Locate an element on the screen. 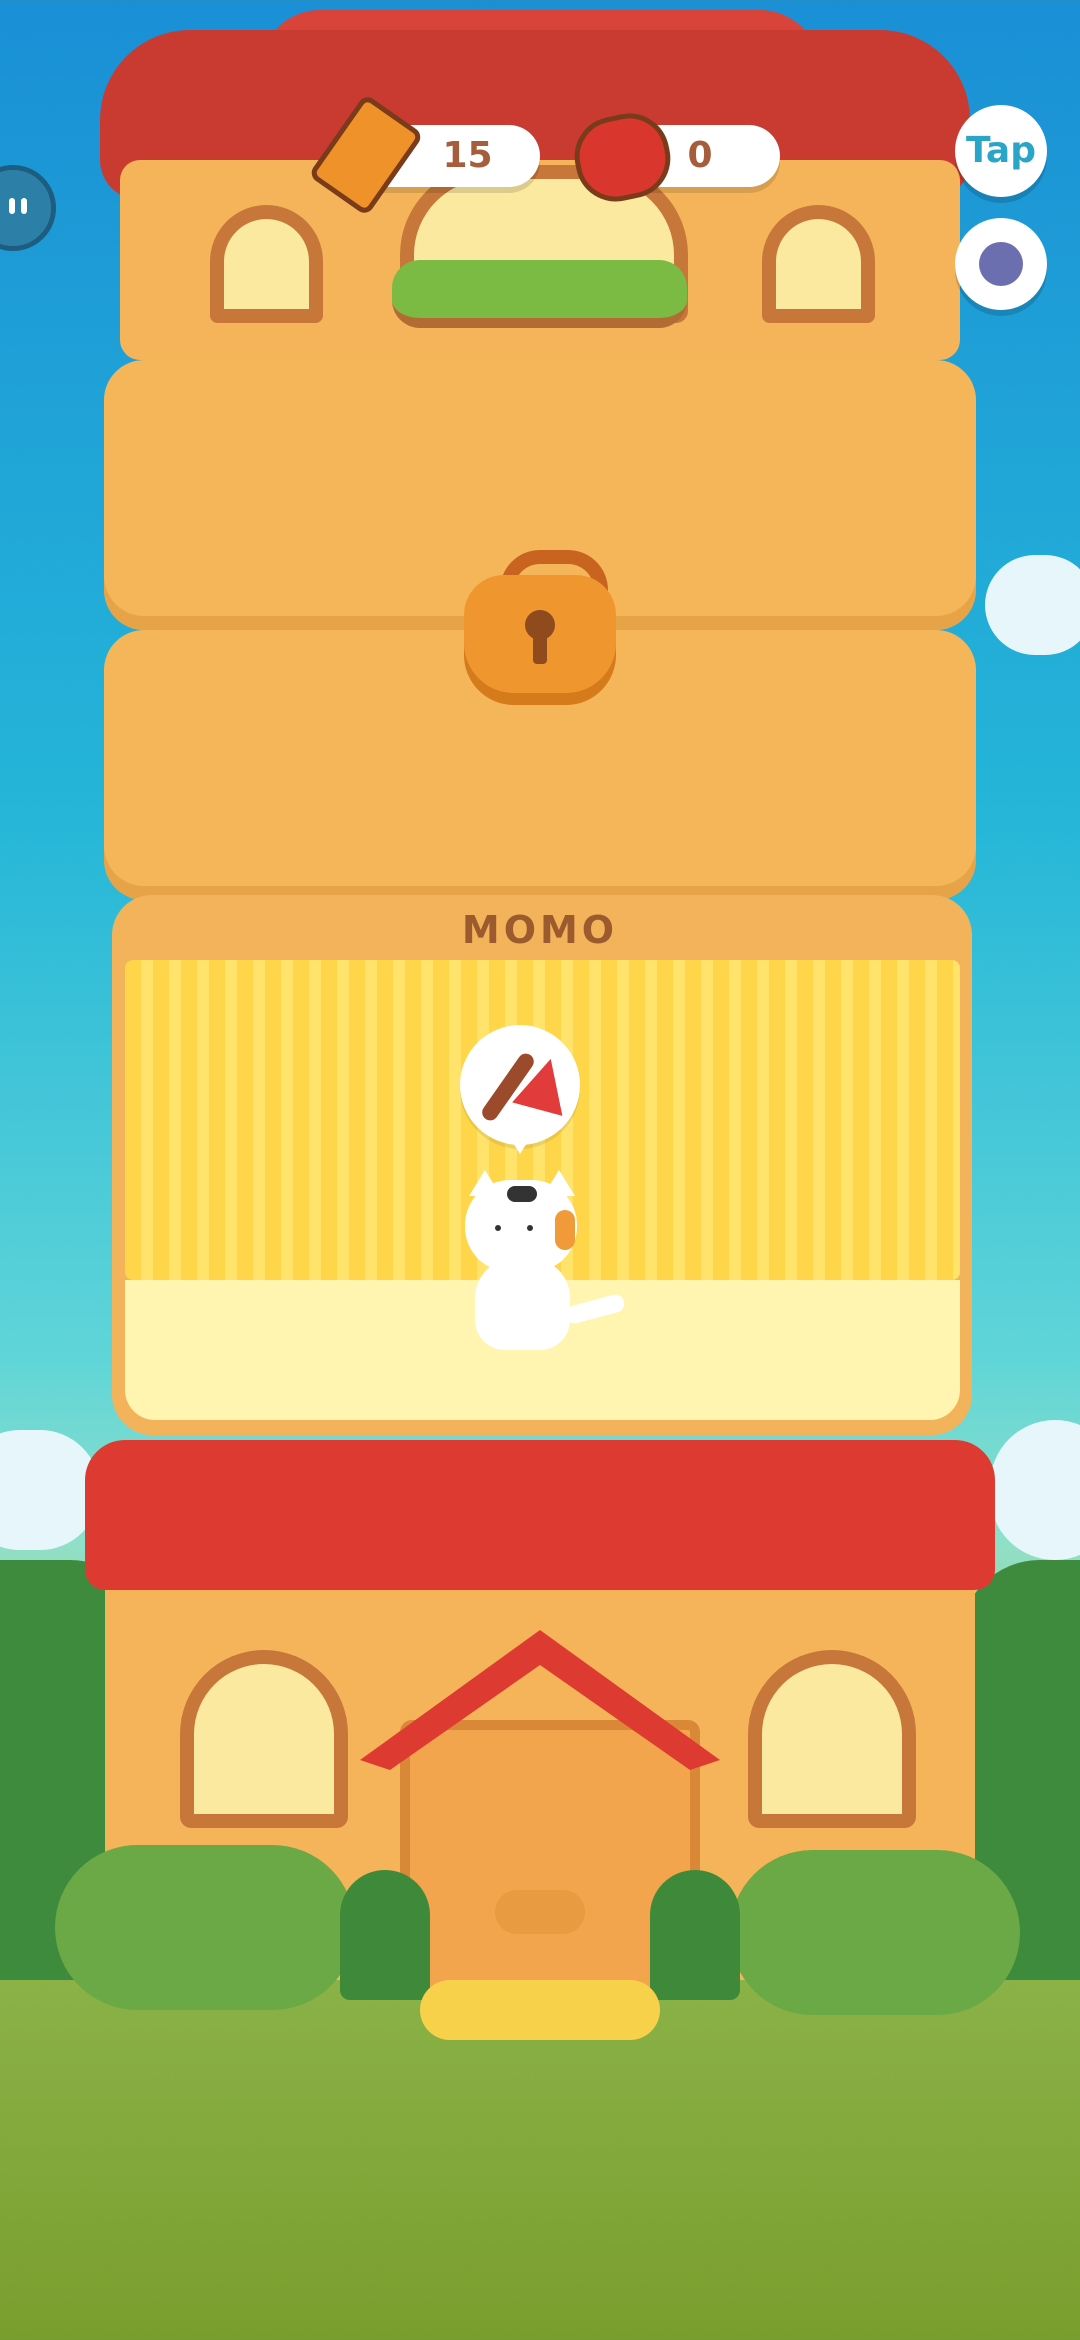 This screenshot has height=2340, width=1080. speech-bubble-tail is located at coordinates (520, 1146).